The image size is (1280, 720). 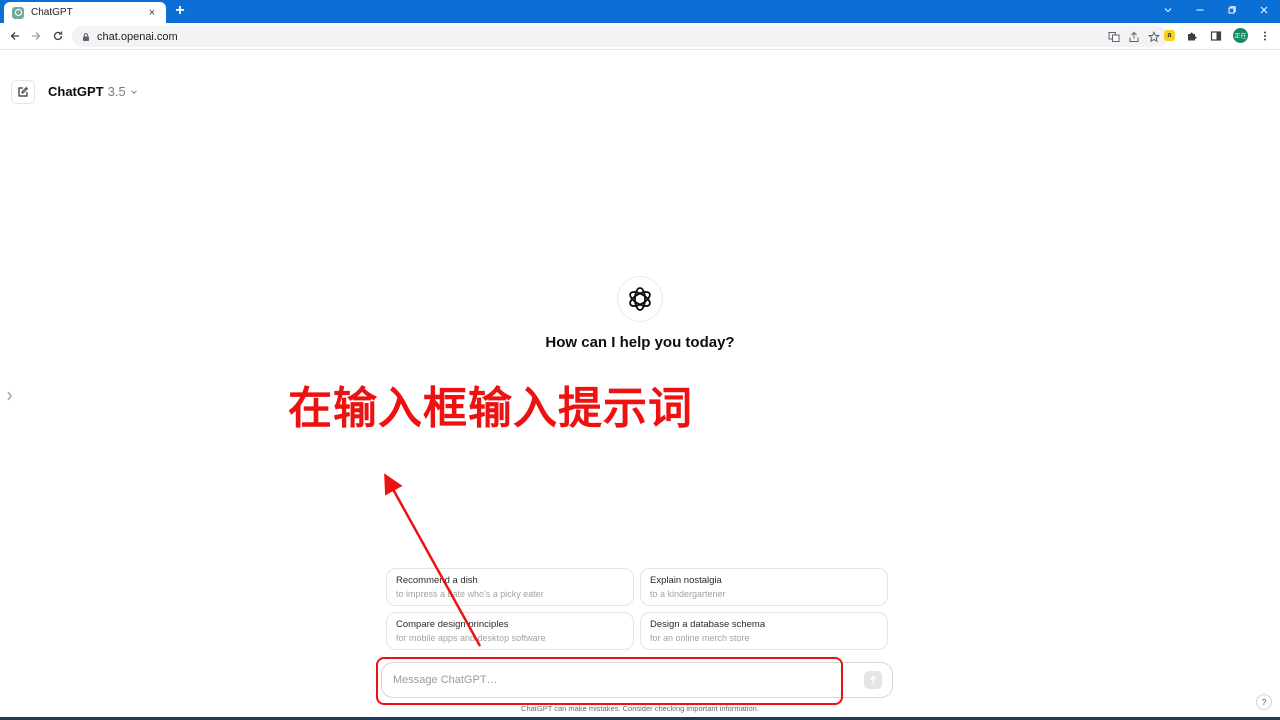 I want to click on suggestion-subtitle: for mobile apps and desktop software, so click(x=471, y=638).